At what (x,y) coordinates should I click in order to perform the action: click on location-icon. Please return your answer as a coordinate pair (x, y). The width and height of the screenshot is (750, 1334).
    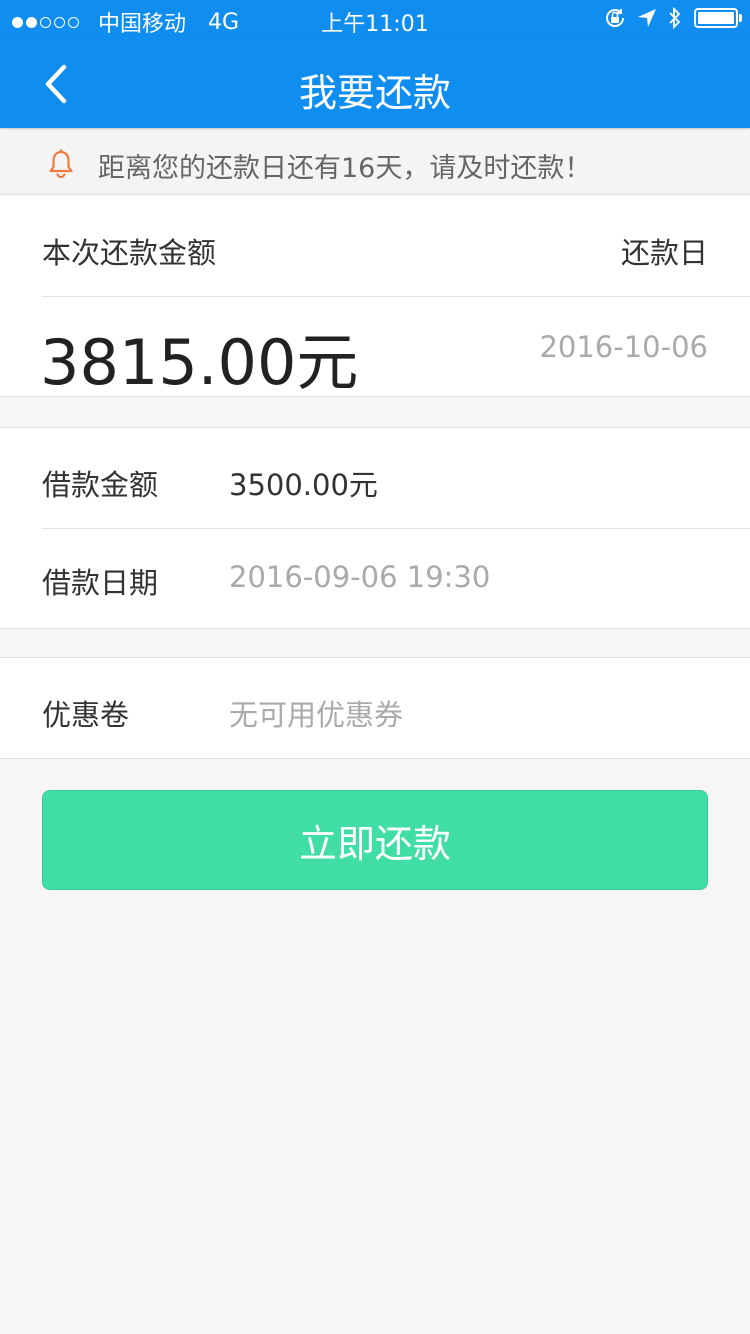
    Looking at the image, I should click on (647, 18).